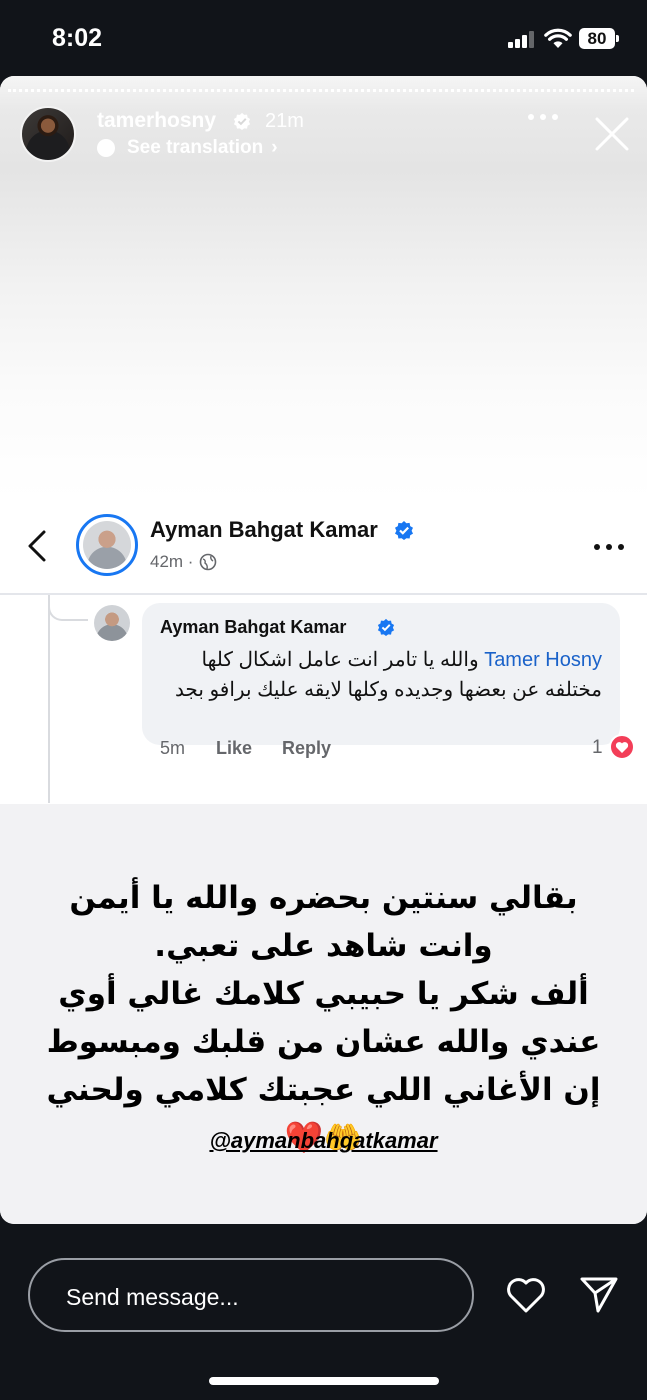  What do you see at coordinates (48, 134) in the screenshot?
I see `story-author-avatar` at bounding box center [48, 134].